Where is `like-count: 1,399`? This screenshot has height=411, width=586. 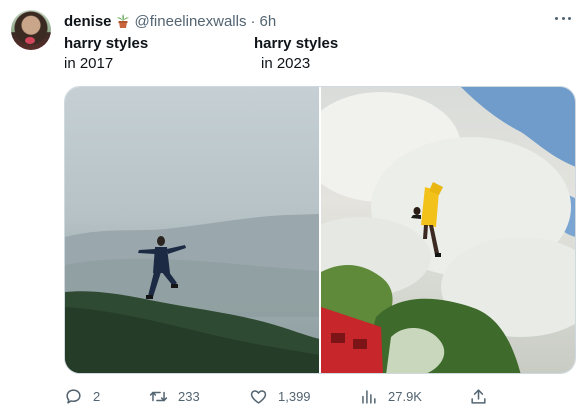 like-count: 1,399 is located at coordinates (294, 396).